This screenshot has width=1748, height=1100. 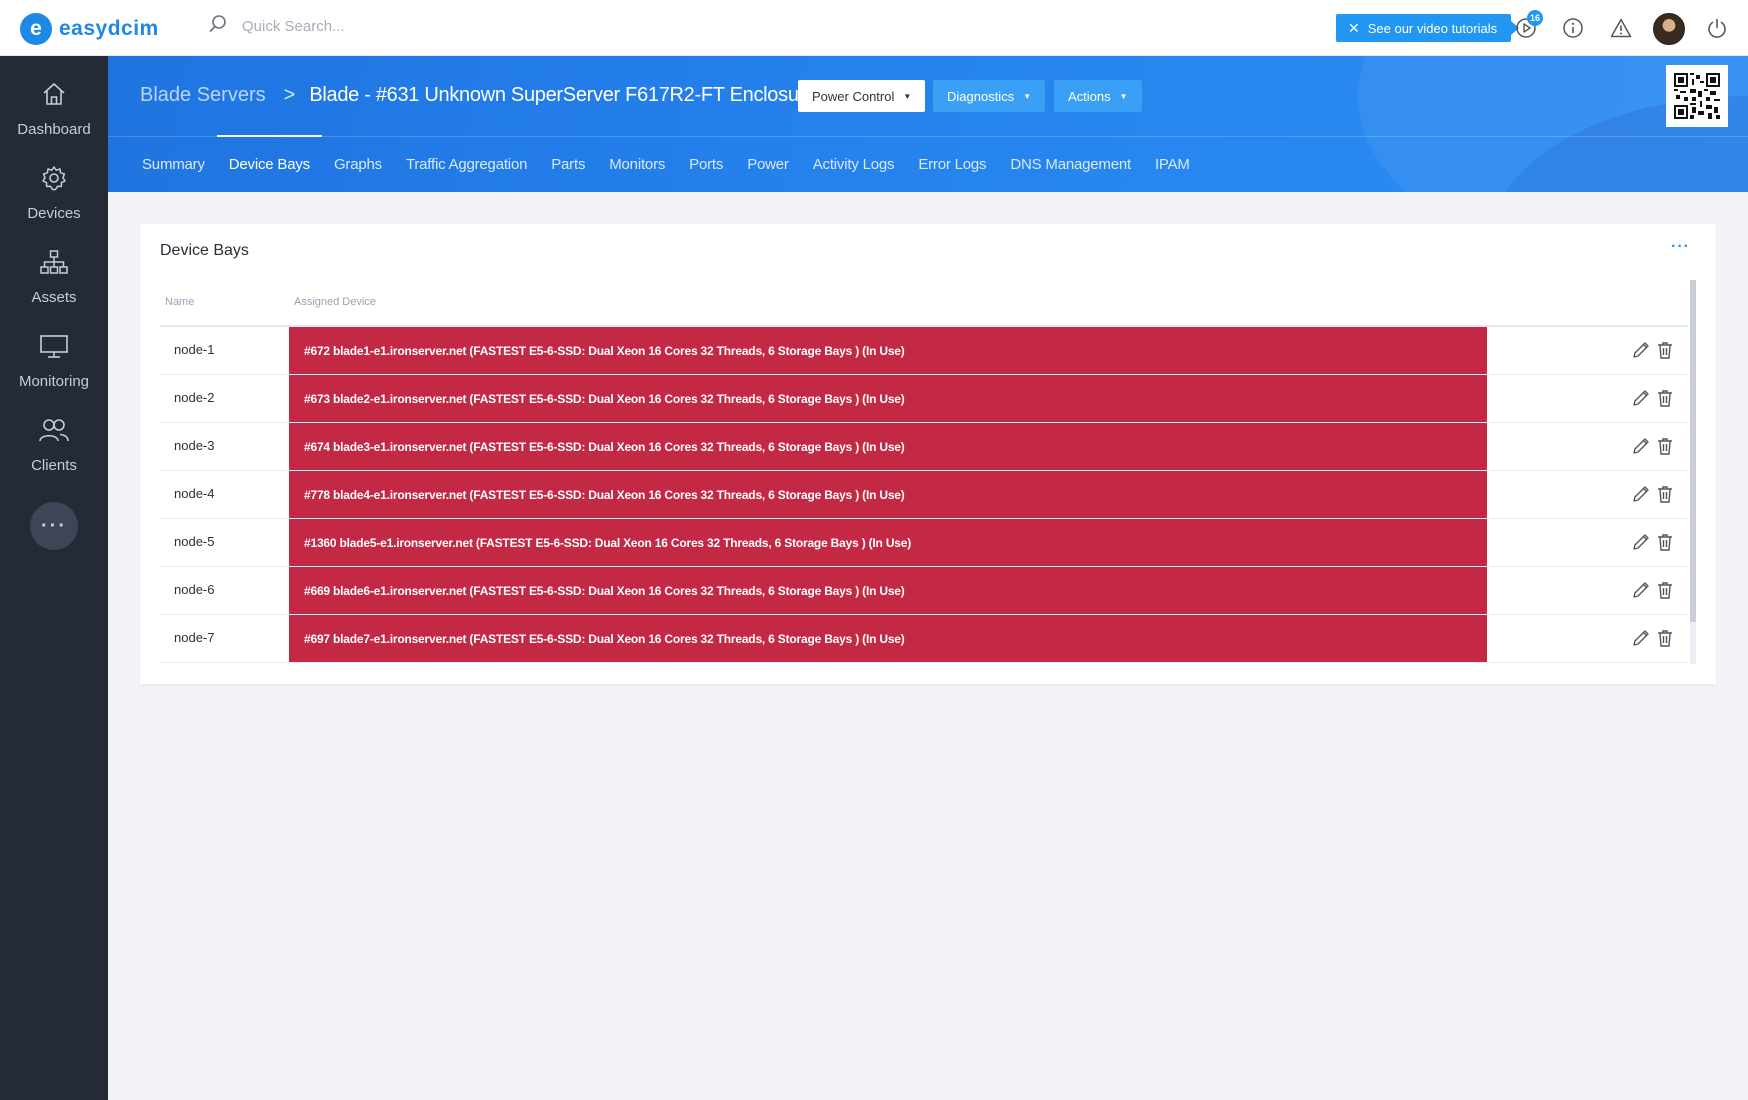 I want to click on monitor-icon, so click(x=54, y=348).